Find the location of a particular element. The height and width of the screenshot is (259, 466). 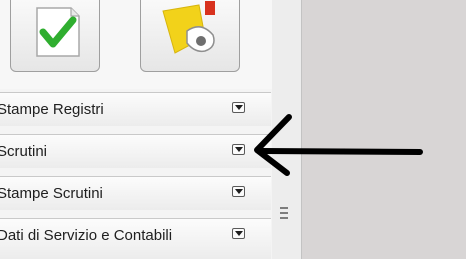

pane-splitter is located at coordinates (287, 129).